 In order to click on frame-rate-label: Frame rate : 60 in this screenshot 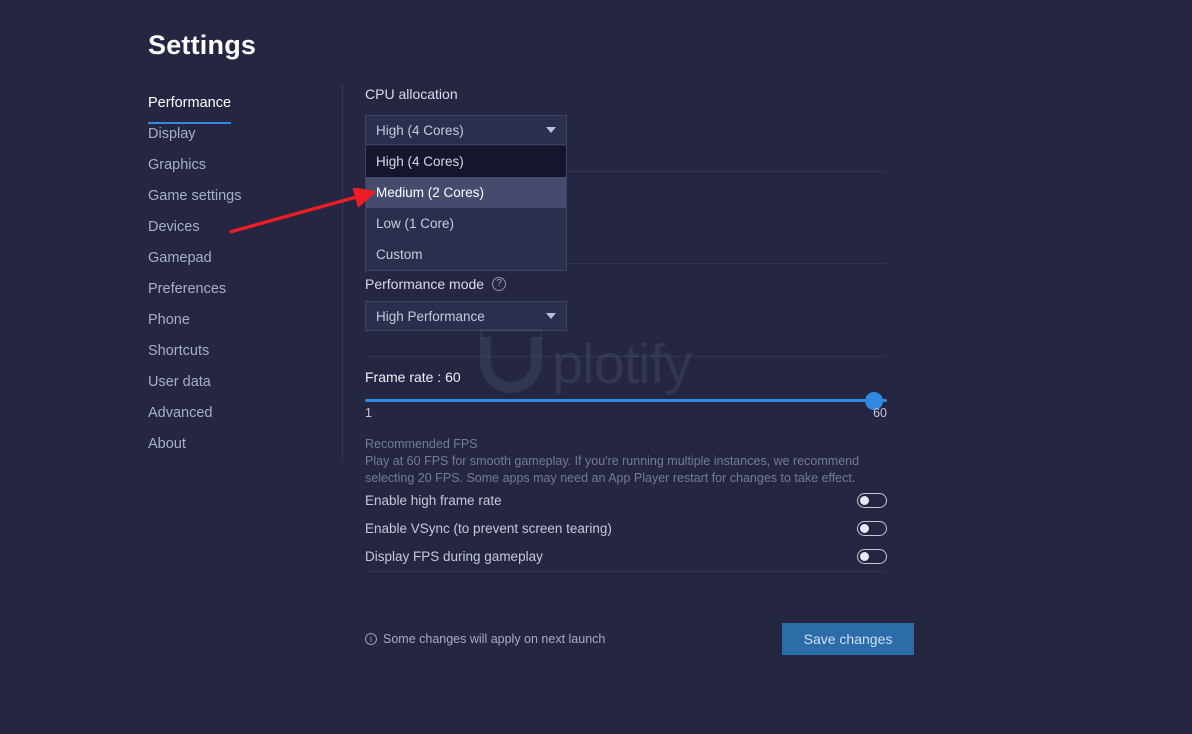, I will do `click(413, 377)`.